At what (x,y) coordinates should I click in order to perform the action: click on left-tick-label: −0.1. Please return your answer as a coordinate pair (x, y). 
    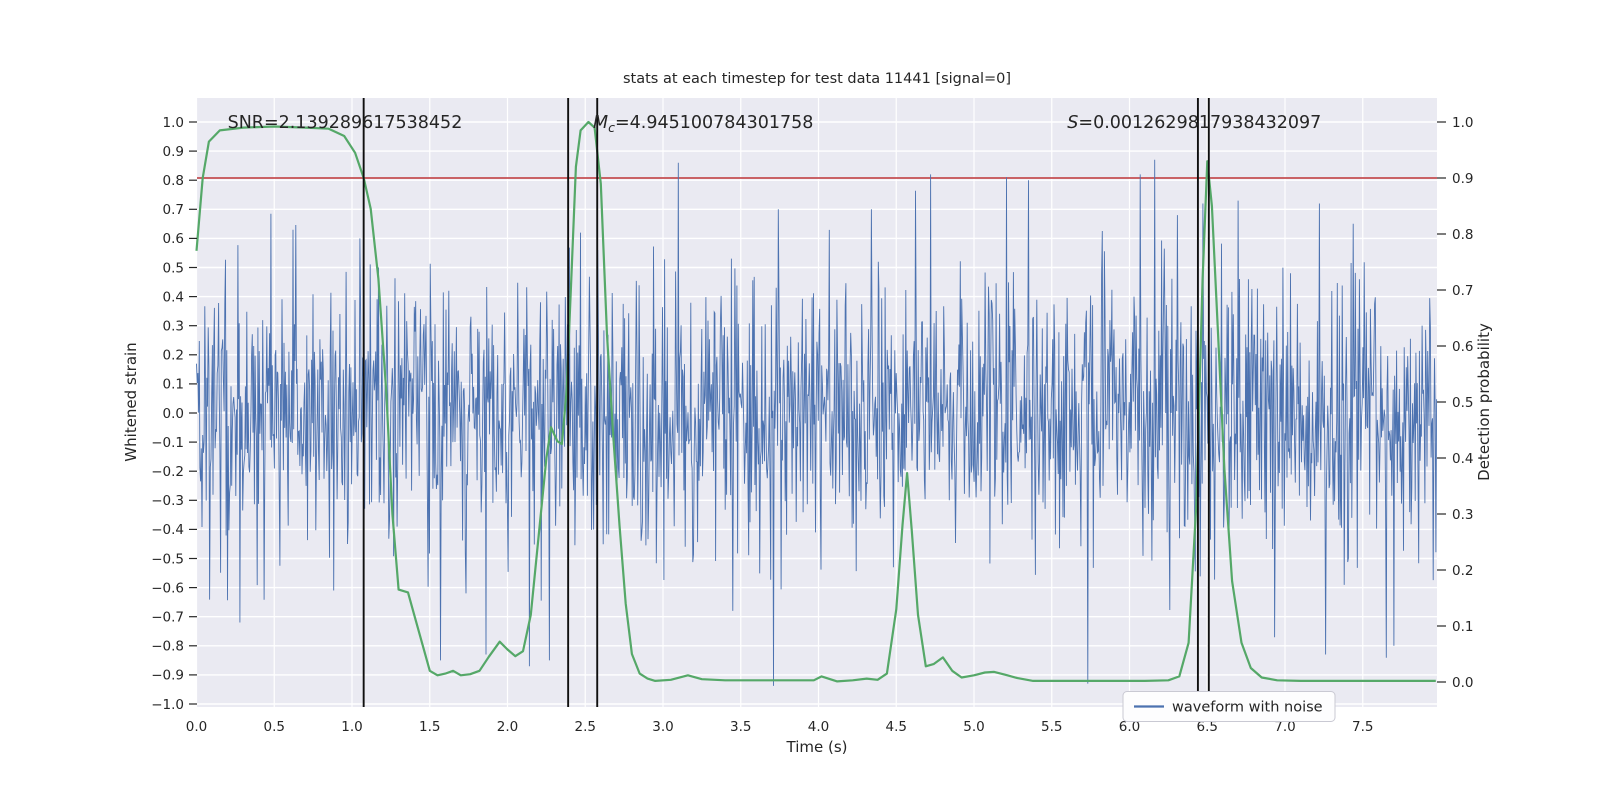
    Looking at the image, I should click on (167, 443).